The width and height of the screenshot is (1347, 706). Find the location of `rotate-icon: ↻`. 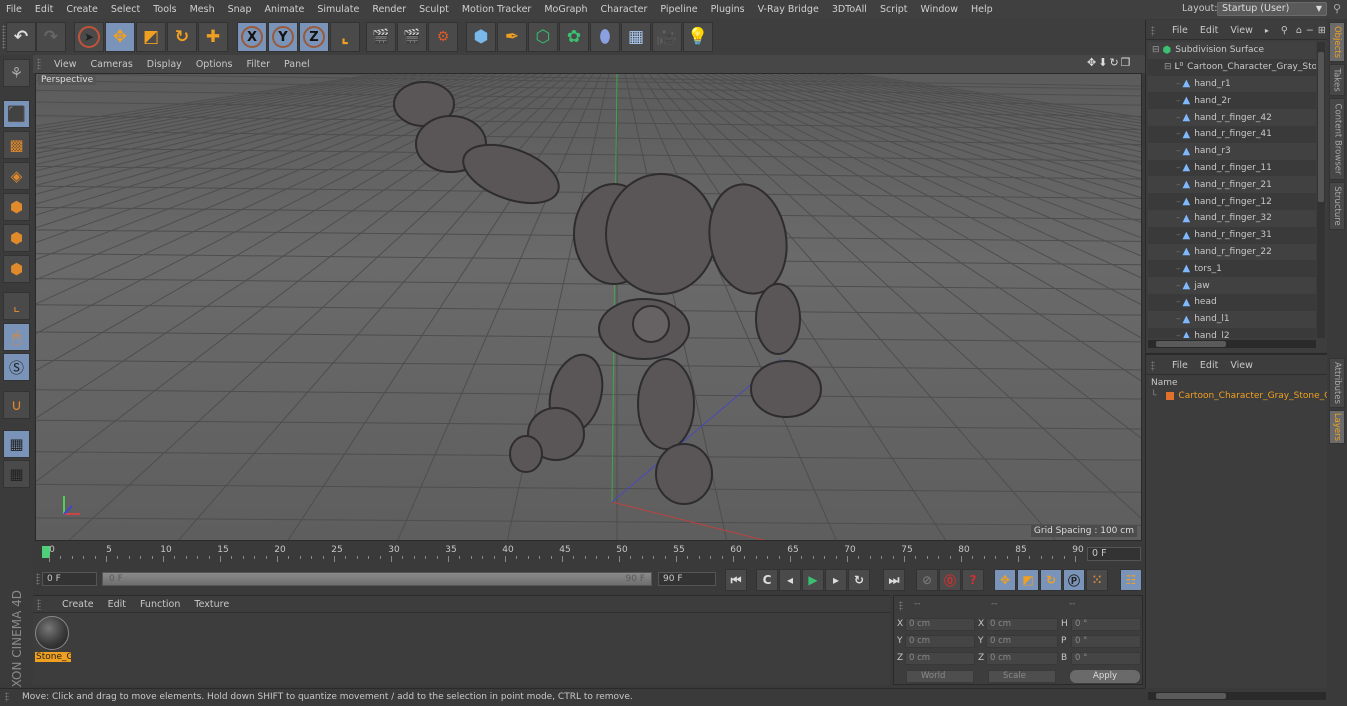

rotate-icon: ↻ is located at coordinates (182, 37).